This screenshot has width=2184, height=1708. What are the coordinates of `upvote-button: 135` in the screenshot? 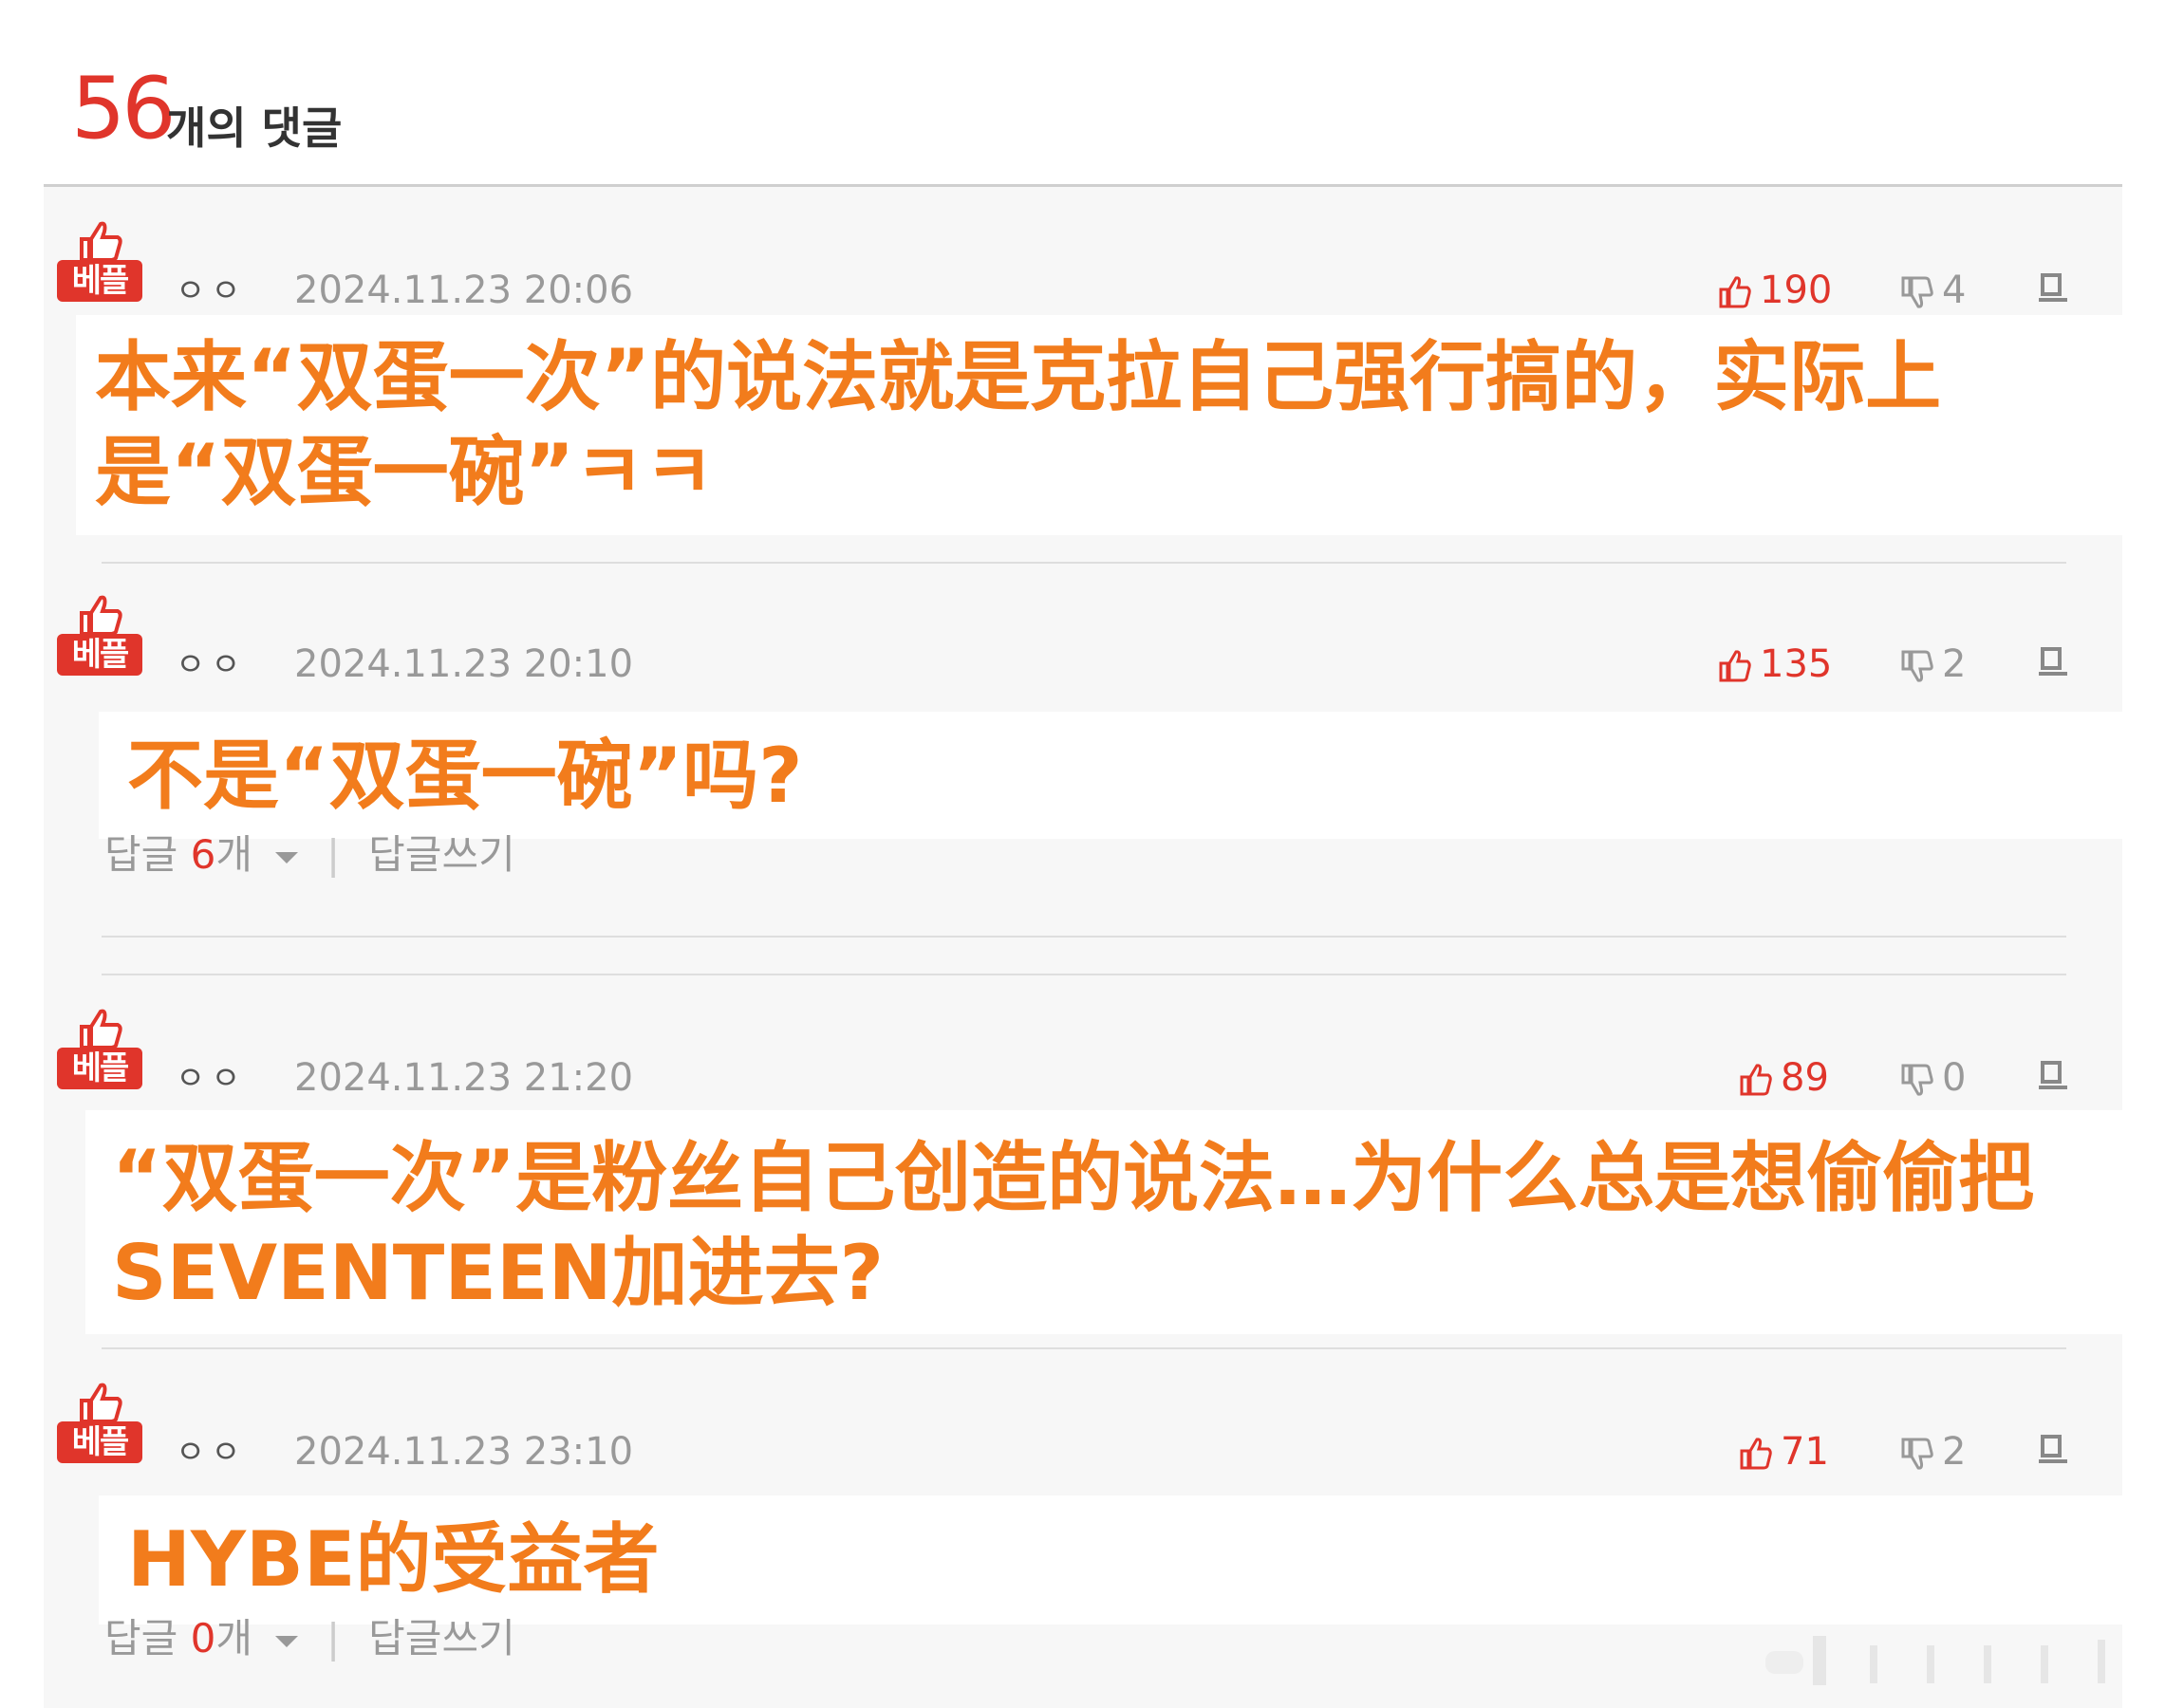 It's located at (1775, 664).